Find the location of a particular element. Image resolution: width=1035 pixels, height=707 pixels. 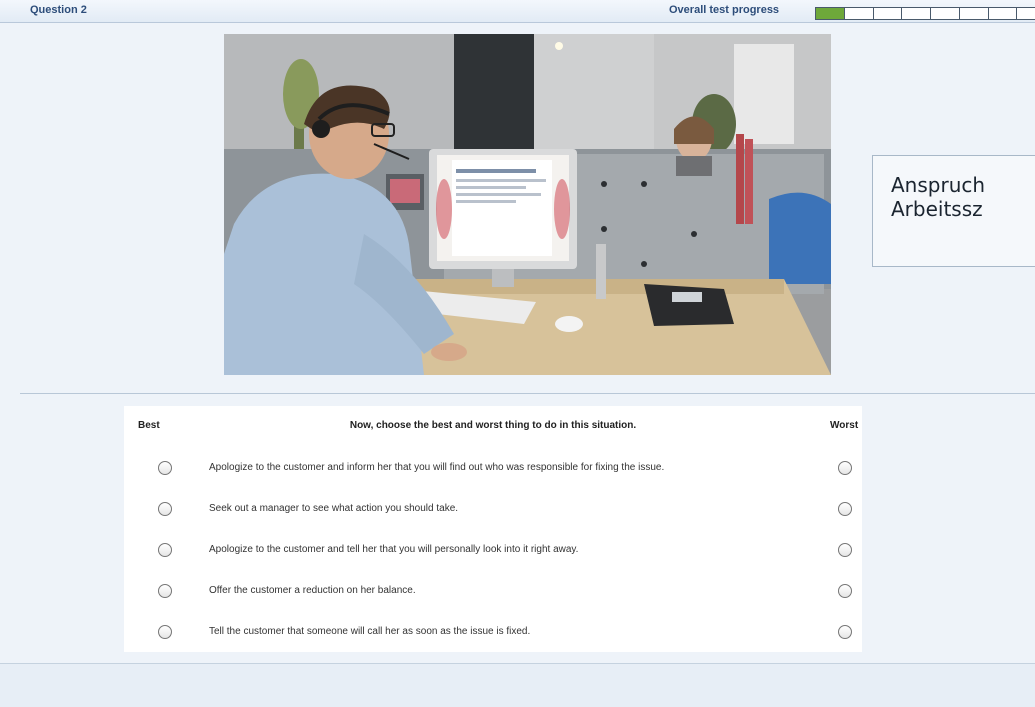

progress-label: Overall test progress is located at coordinates (724, 10).